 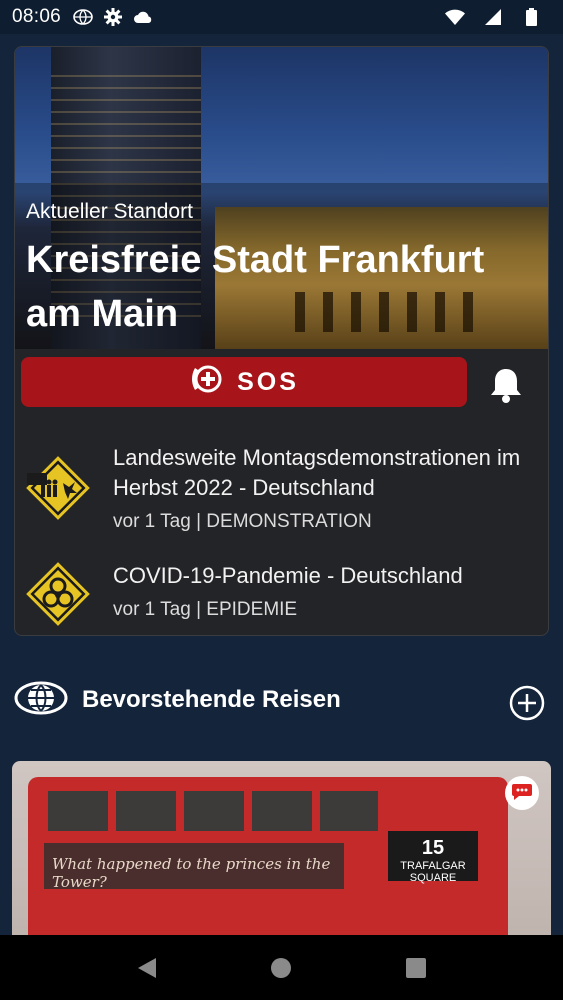 I want to click on bus-number: 15, so click(x=433, y=848).